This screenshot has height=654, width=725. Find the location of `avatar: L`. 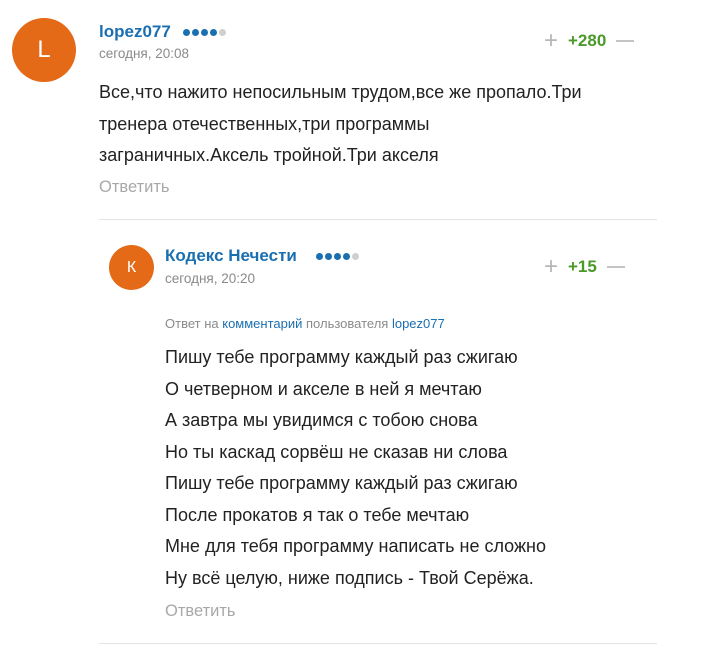

avatar: L is located at coordinates (44, 50).